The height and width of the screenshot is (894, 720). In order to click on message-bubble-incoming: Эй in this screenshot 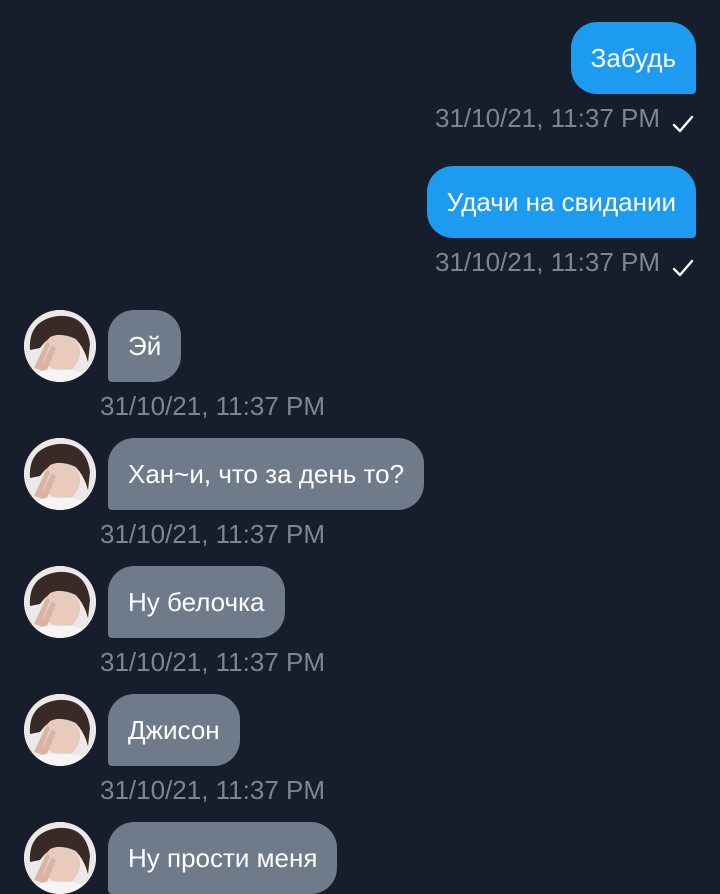, I will do `click(145, 346)`.